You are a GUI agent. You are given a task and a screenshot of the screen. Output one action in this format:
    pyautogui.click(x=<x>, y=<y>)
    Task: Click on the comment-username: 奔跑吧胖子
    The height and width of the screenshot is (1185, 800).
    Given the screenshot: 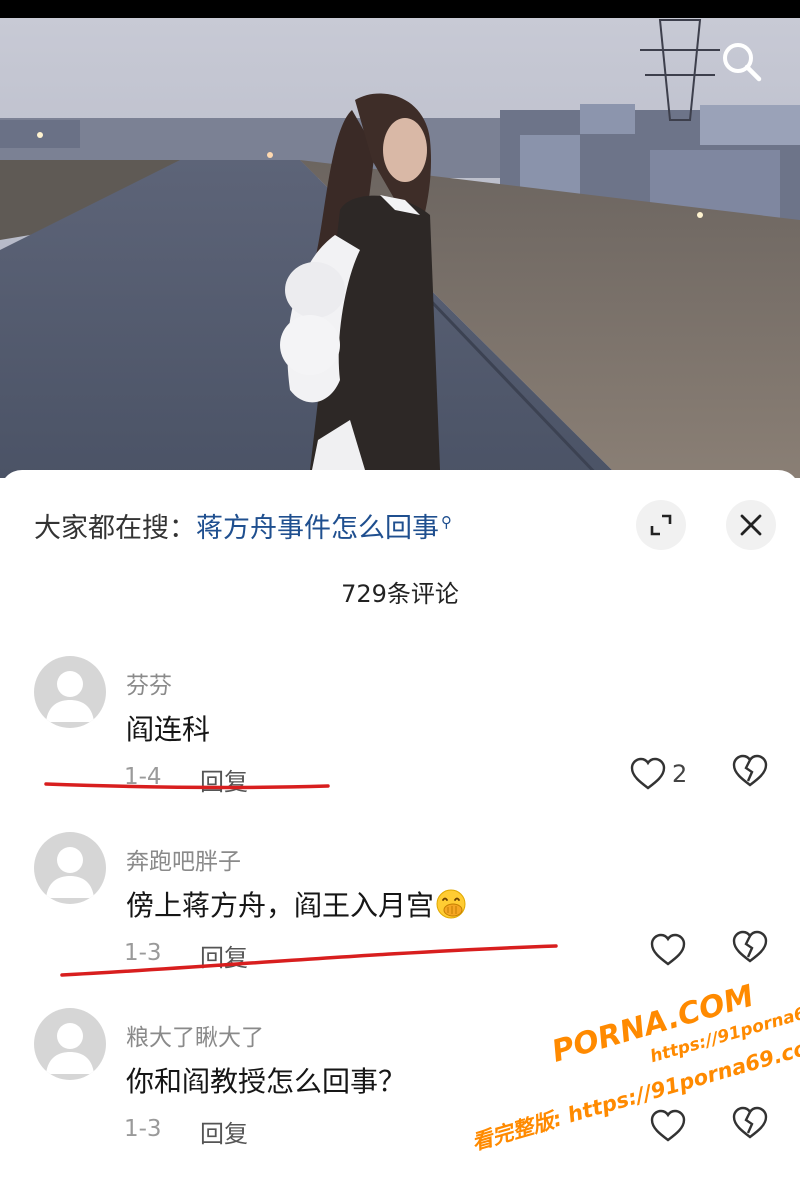 What is the action you would take?
    pyautogui.click(x=183, y=859)
    